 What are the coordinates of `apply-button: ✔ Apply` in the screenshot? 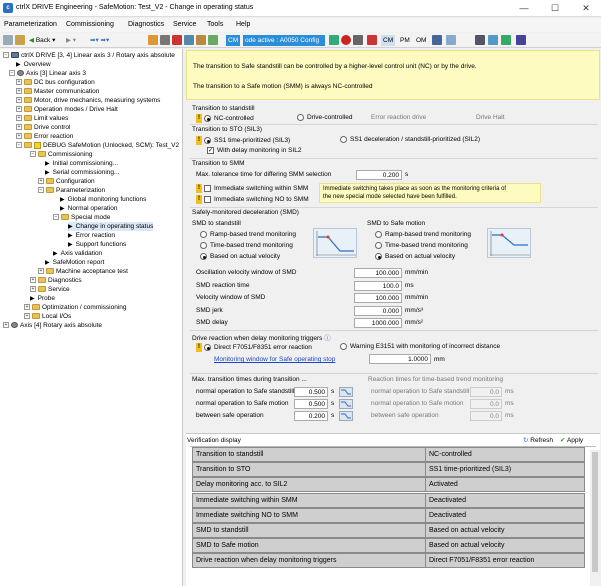 It's located at (571, 440).